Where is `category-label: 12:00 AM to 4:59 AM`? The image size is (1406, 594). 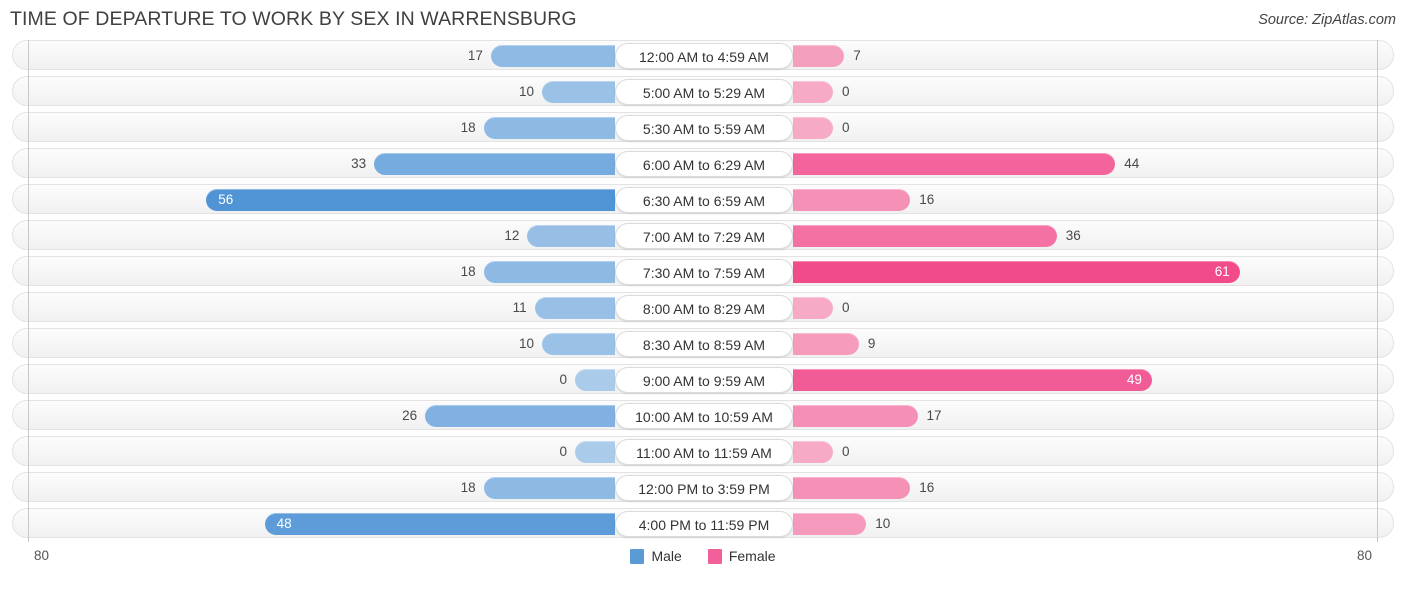 category-label: 12:00 AM to 4:59 AM is located at coordinates (704, 56).